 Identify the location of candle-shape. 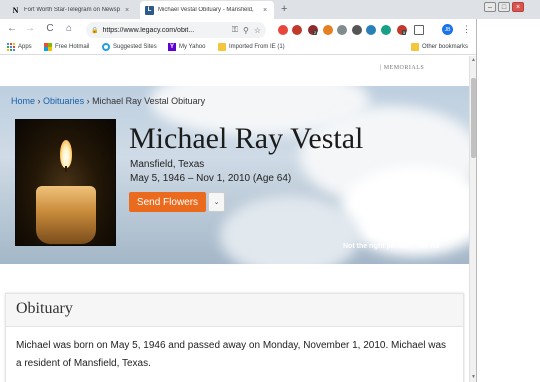
(66, 215).